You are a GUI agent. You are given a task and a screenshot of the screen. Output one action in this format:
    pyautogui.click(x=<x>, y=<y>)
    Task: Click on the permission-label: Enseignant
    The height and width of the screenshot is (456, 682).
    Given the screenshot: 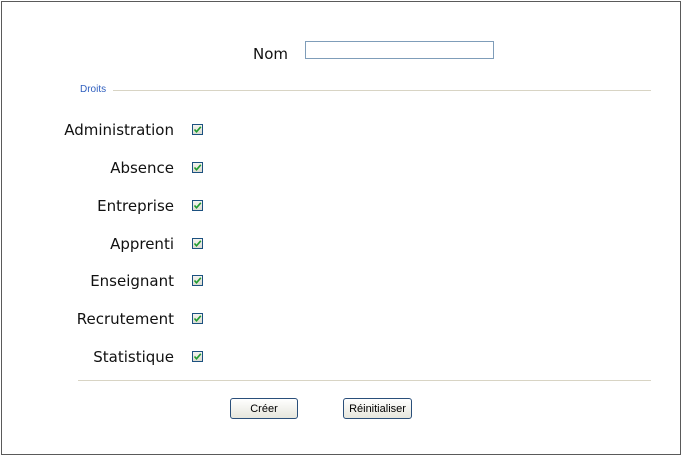 What is the action you would take?
    pyautogui.click(x=132, y=281)
    